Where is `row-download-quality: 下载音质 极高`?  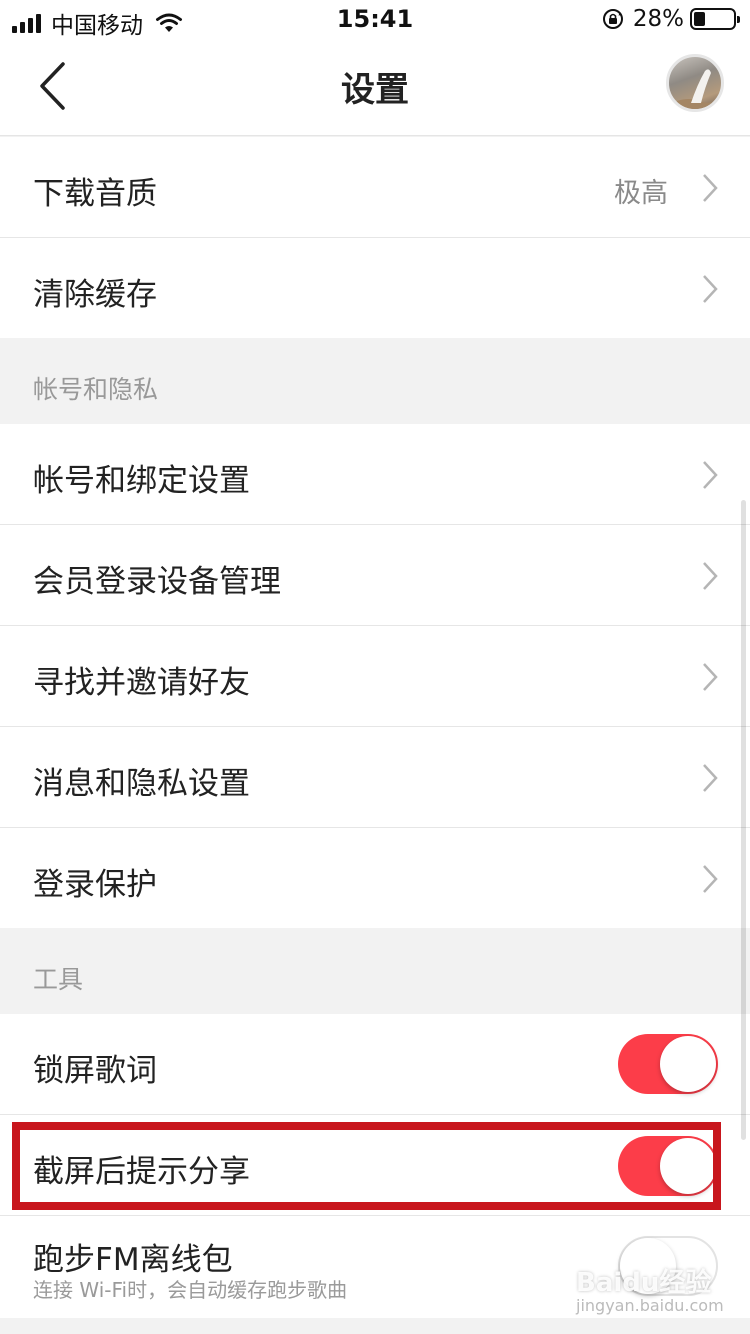 row-download-quality: 下载音质 极高 is located at coordinates (375, 187).